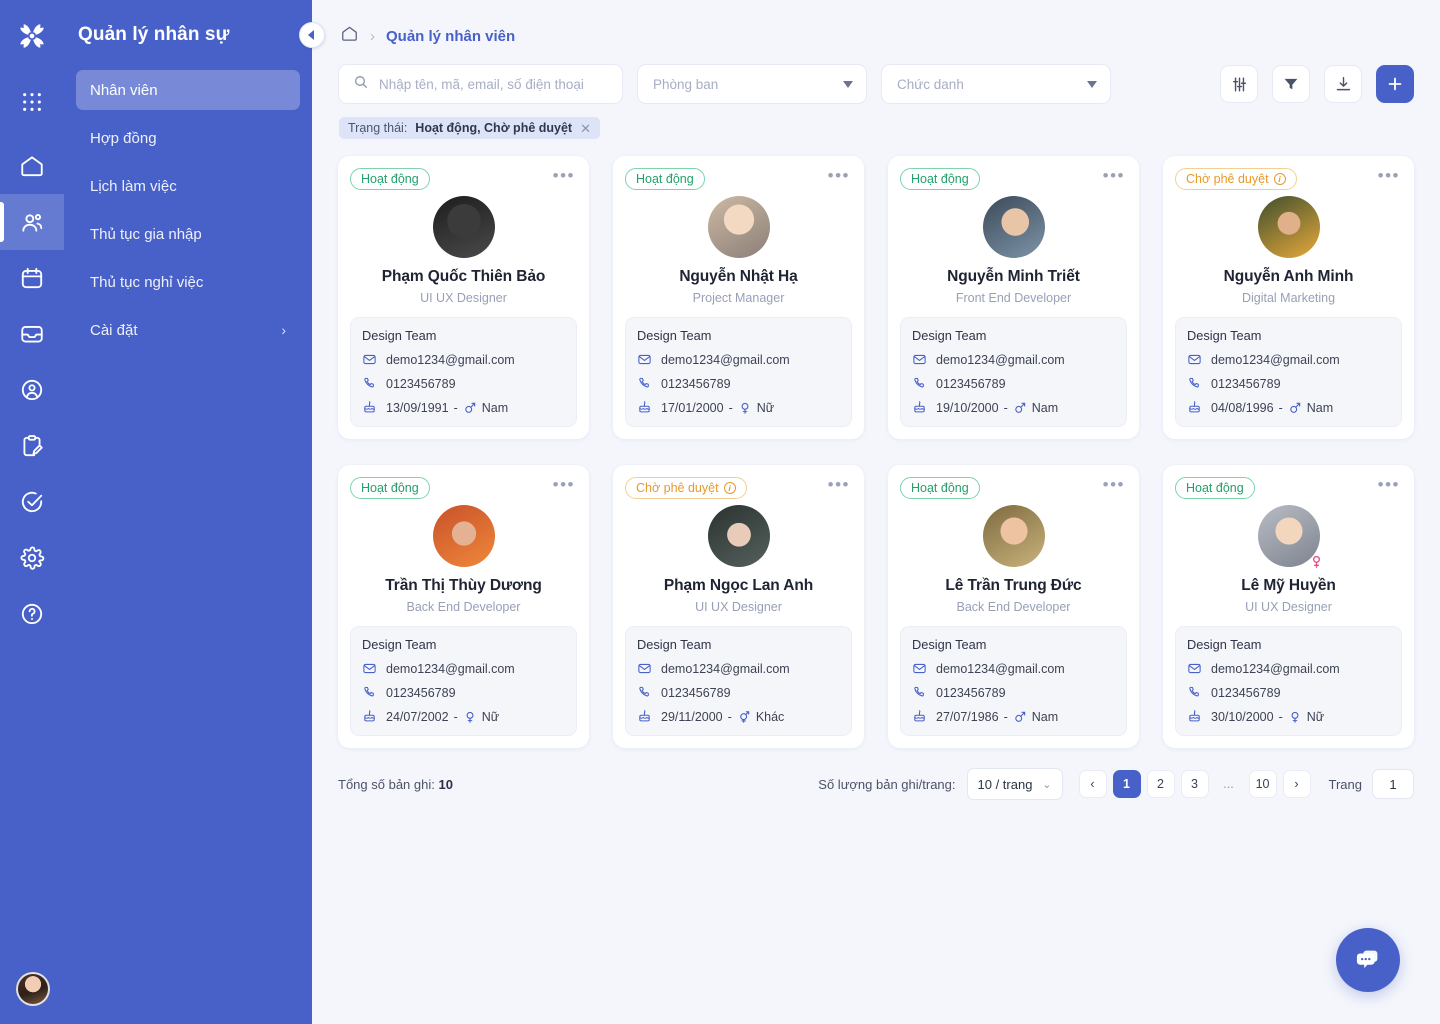 This screenshot has width=1440, height=1024. Describe the element at coordinates (33, 989) in the screenshot. I see `avatar` at that location.